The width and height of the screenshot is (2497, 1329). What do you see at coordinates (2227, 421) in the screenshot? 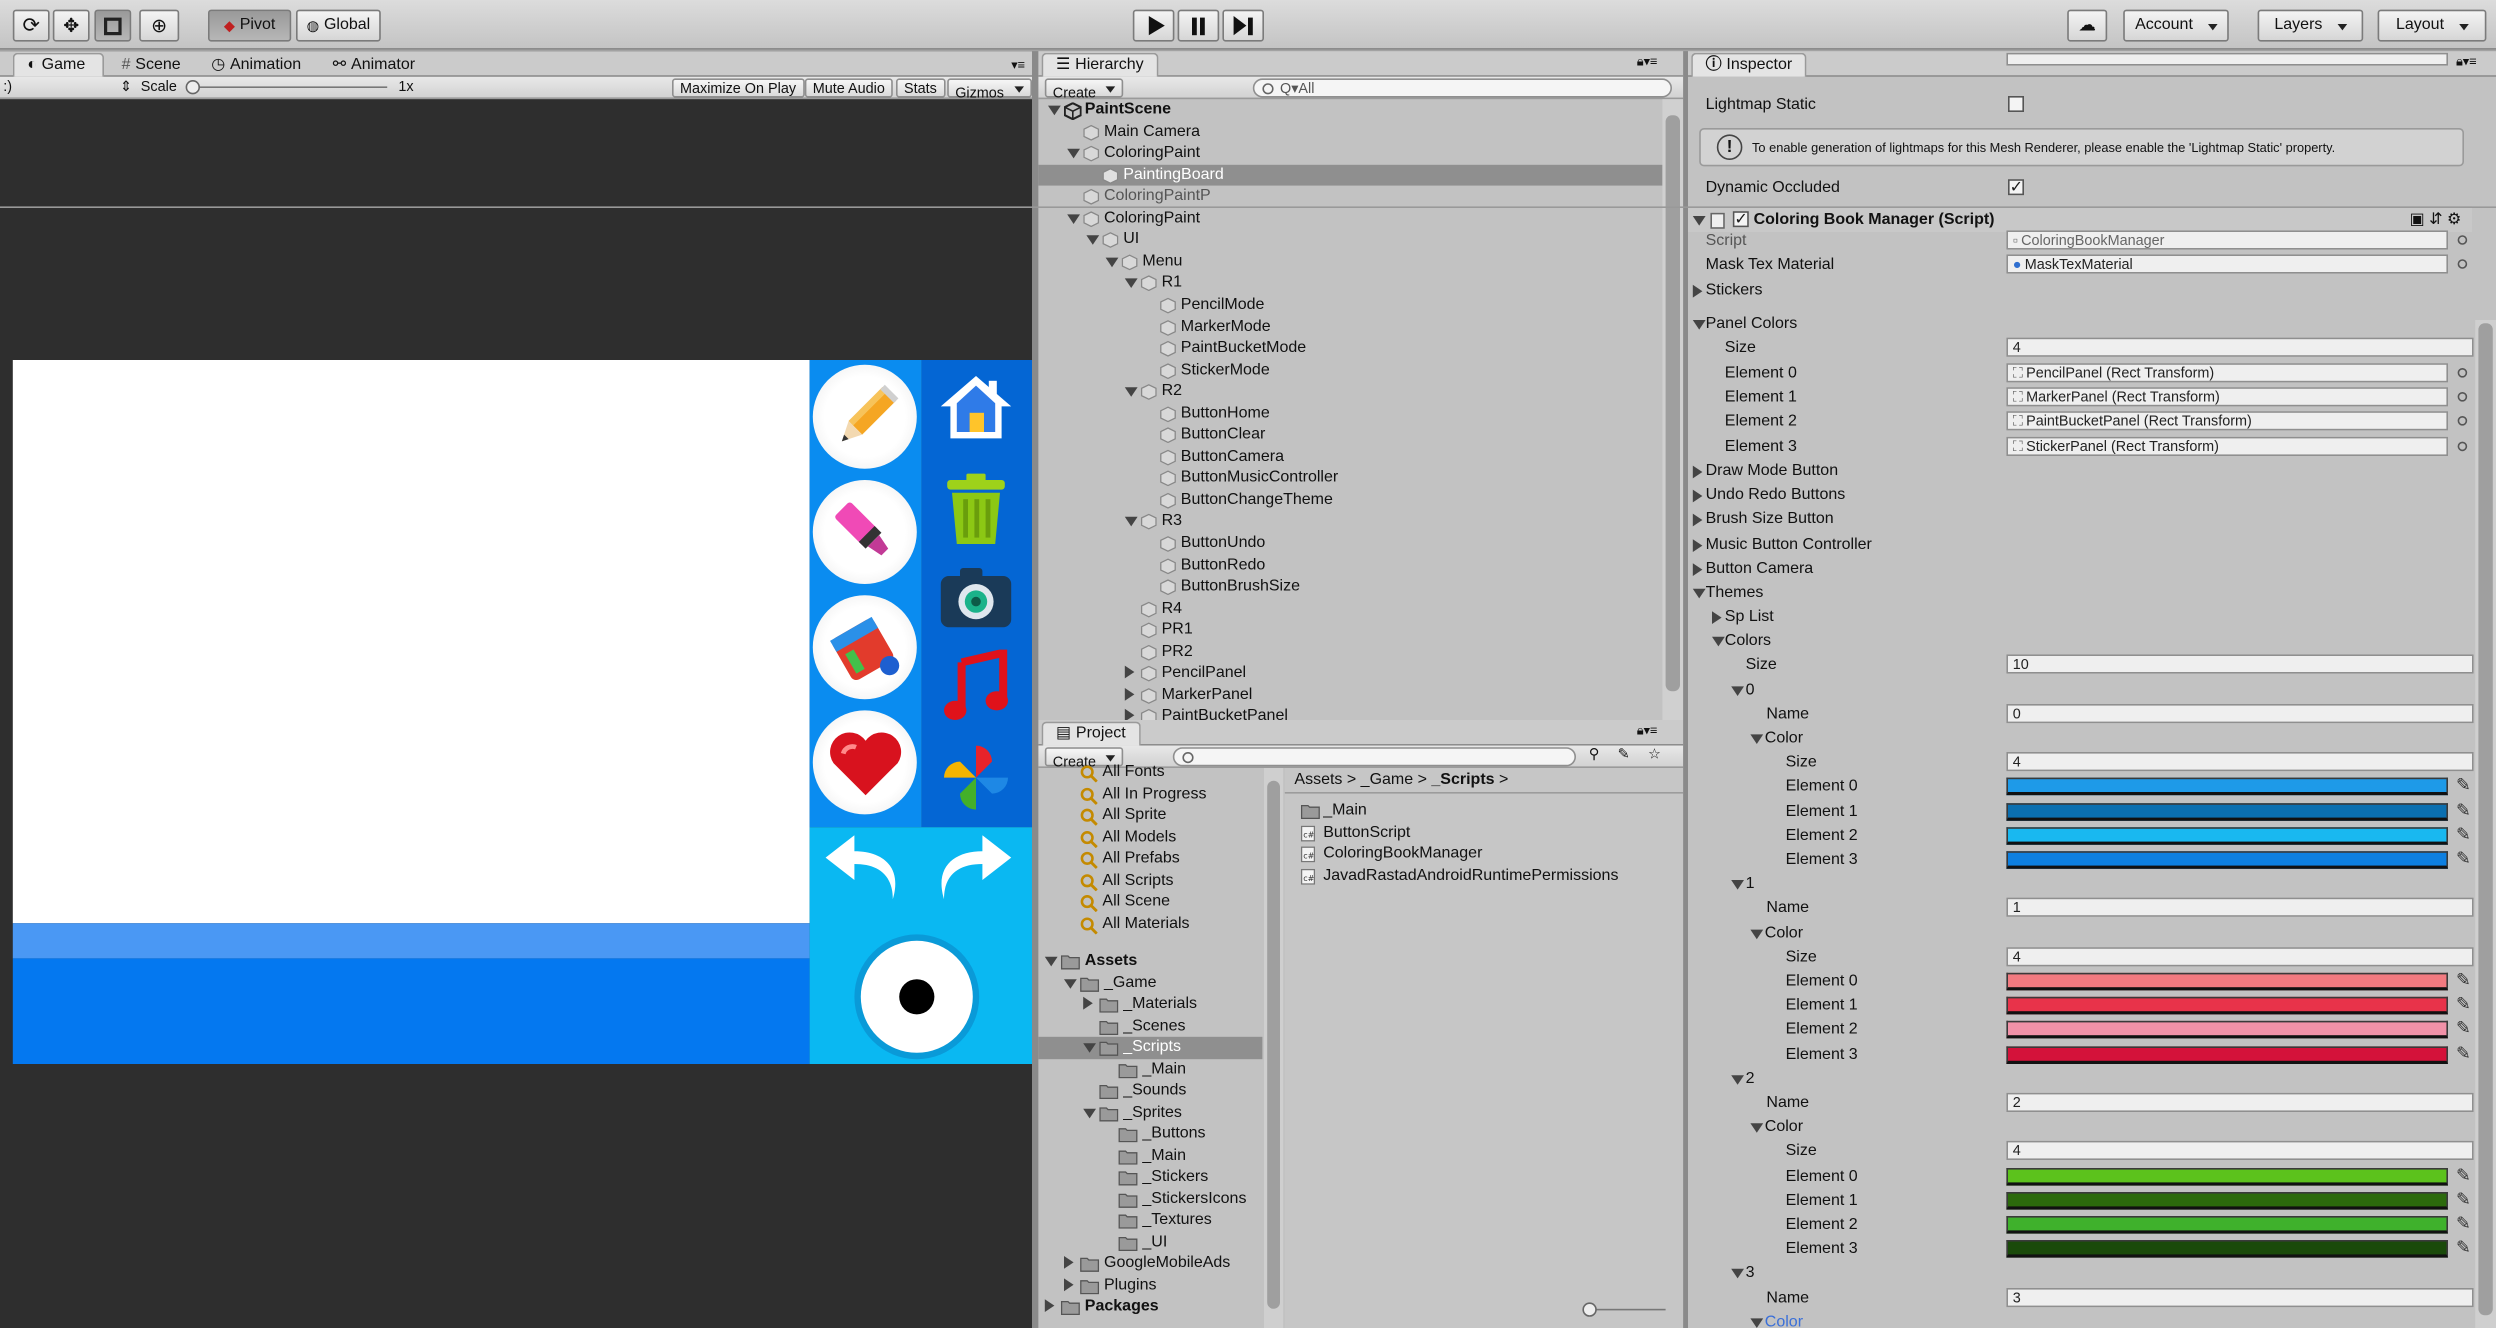
I see `panel-element-field: ⛶ PaintBucketPanel (Rect Transform)` at bounding box center [2227, 421].